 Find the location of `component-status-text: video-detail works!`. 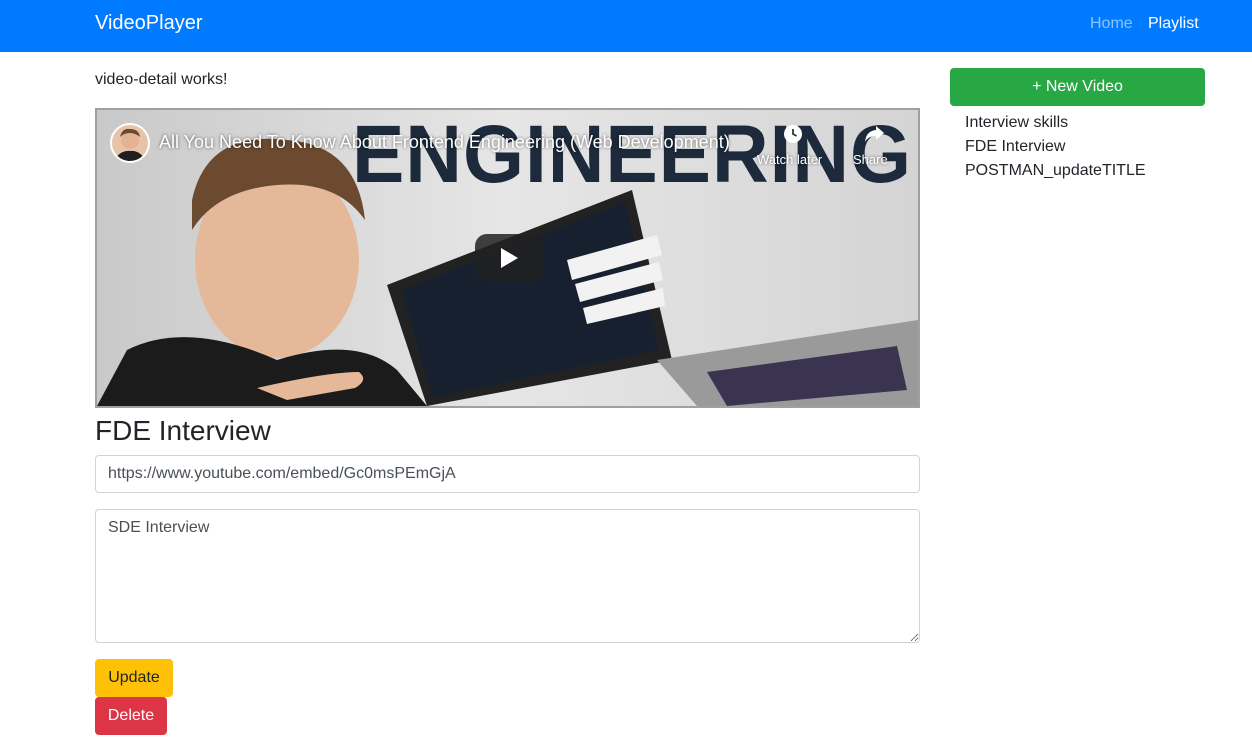

component-status-text: video-detail works! is located at coordinates (161, 79).